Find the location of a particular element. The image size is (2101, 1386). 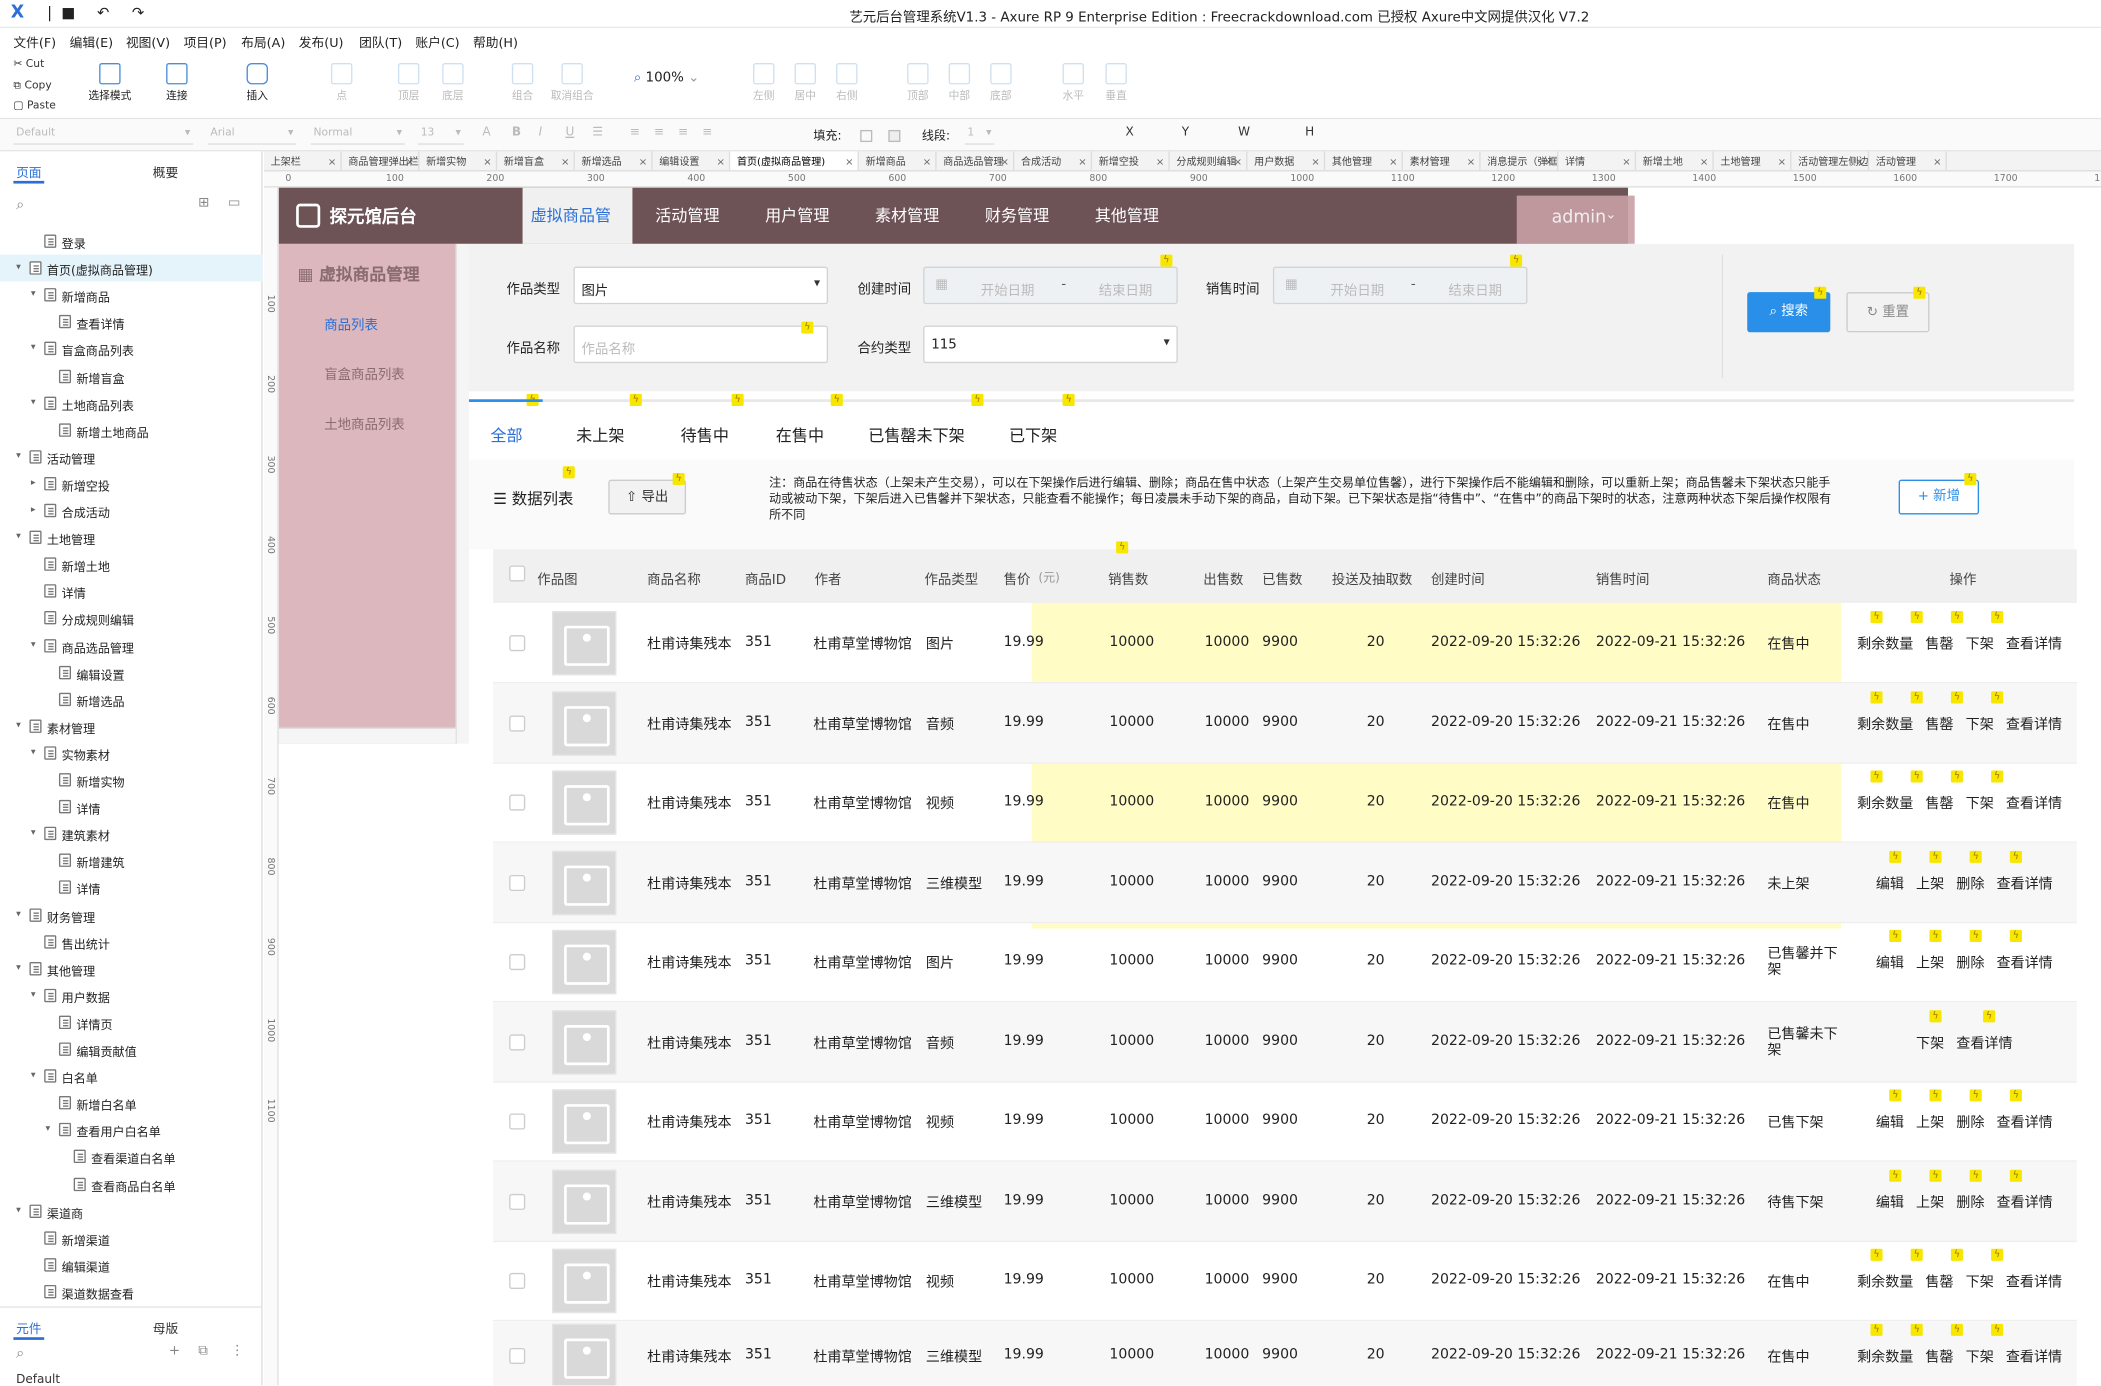

tab-pending: 待售中 is located at coordinates (705, 434).